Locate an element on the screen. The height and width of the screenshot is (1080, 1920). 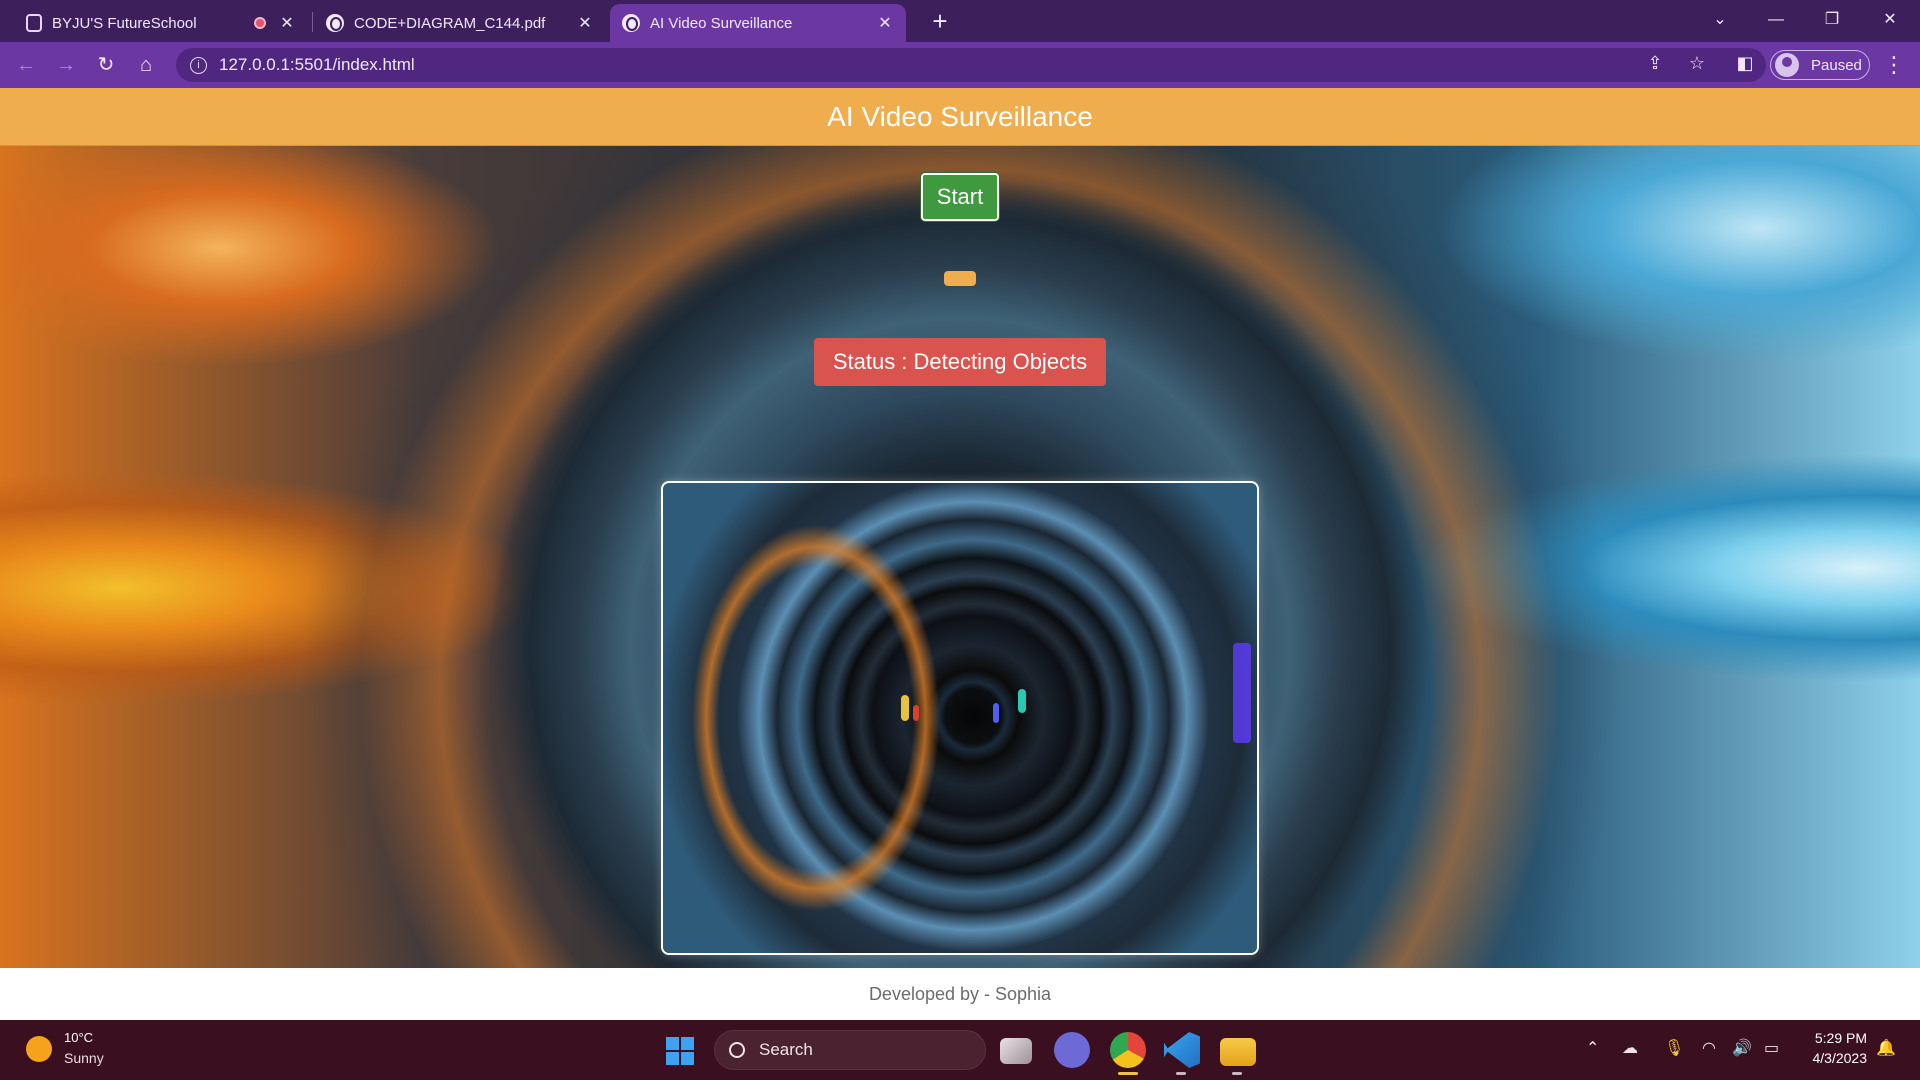
profile-button: Paused is located at coordinates (1820, 65).